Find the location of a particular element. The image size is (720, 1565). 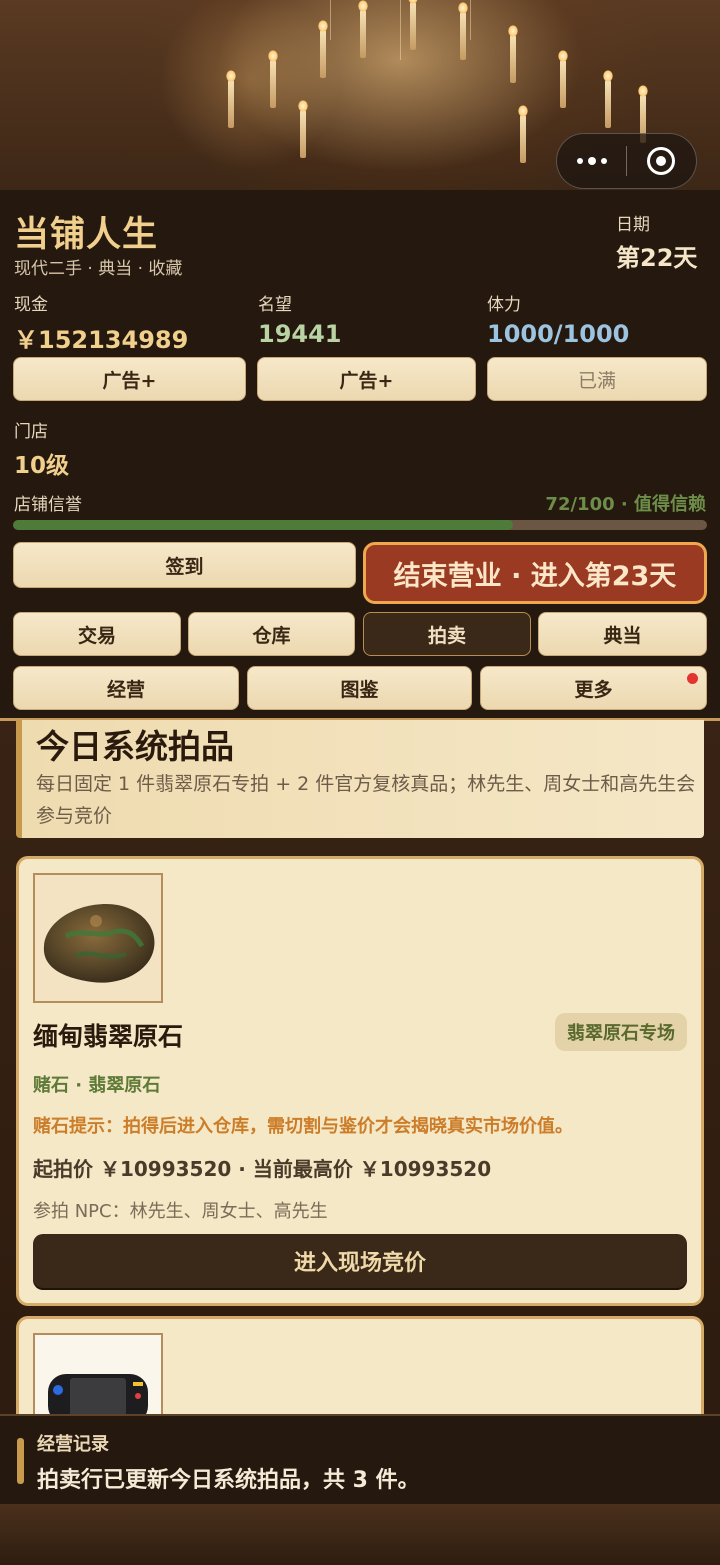

item-tag: 翡翠原石专场 is located at coordinates (621, 1032).